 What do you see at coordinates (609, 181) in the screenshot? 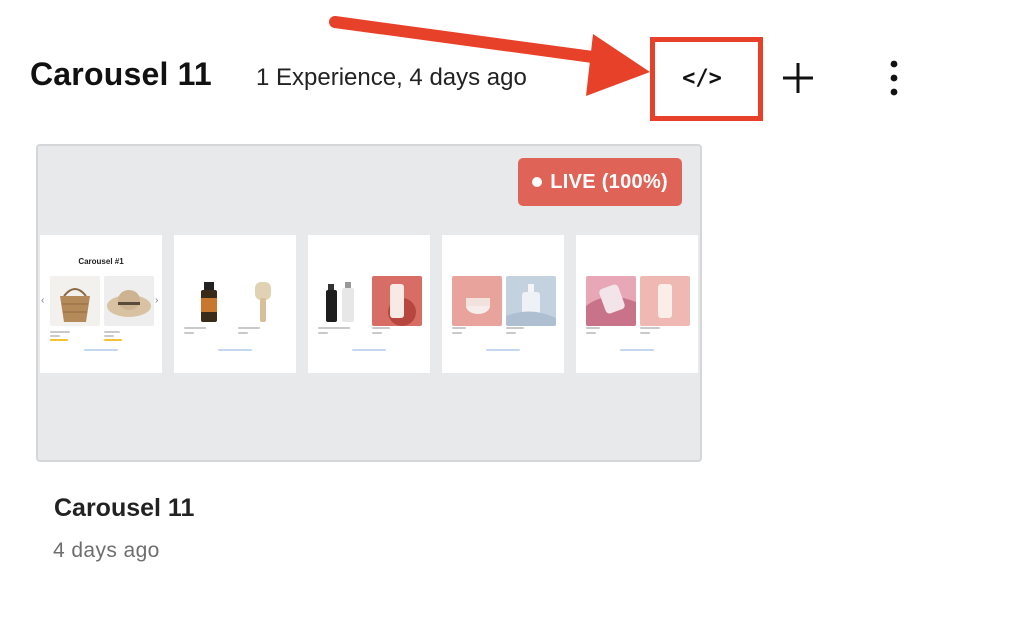
I see `live-badge-label: LIVE (100%)` at bounding box center [609, 181].